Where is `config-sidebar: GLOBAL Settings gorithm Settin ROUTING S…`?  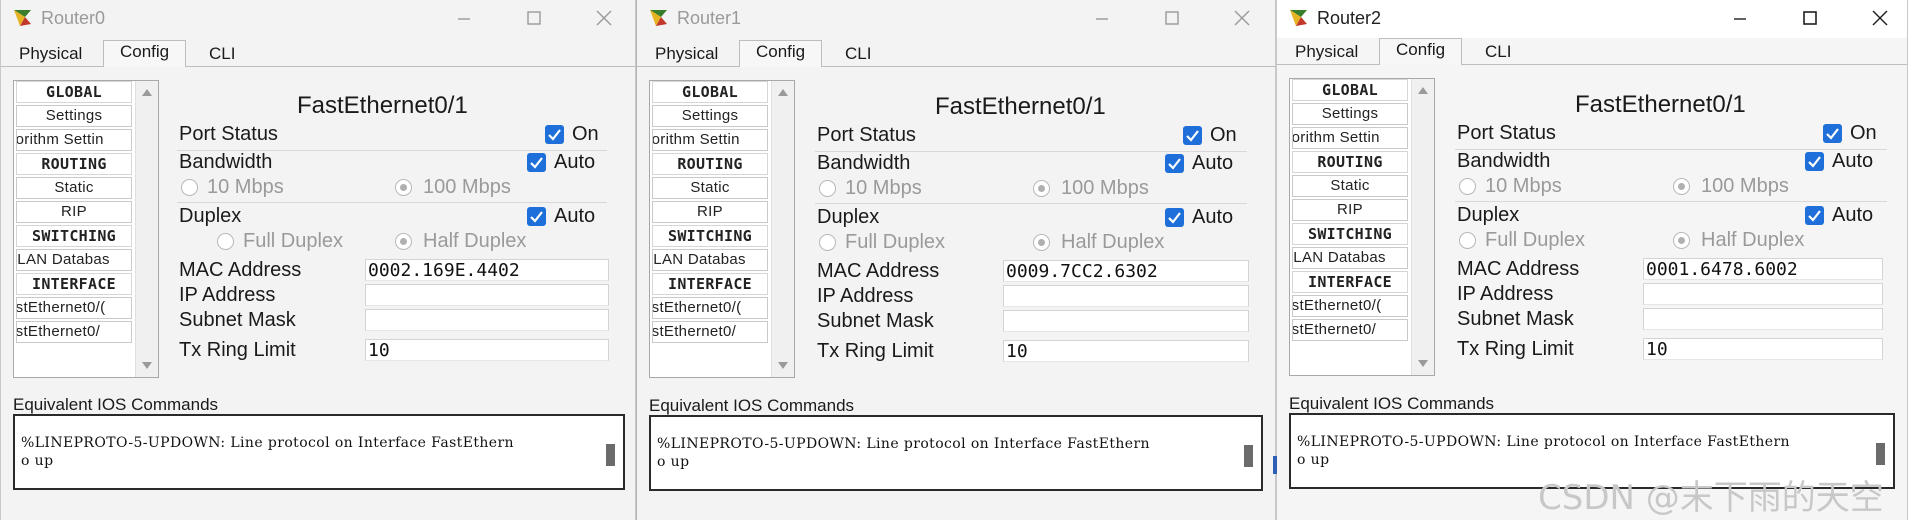 config-sidebar: GLOBAL Settings gorithm Settin ROUTING S… is located at coordinates (722, 229).